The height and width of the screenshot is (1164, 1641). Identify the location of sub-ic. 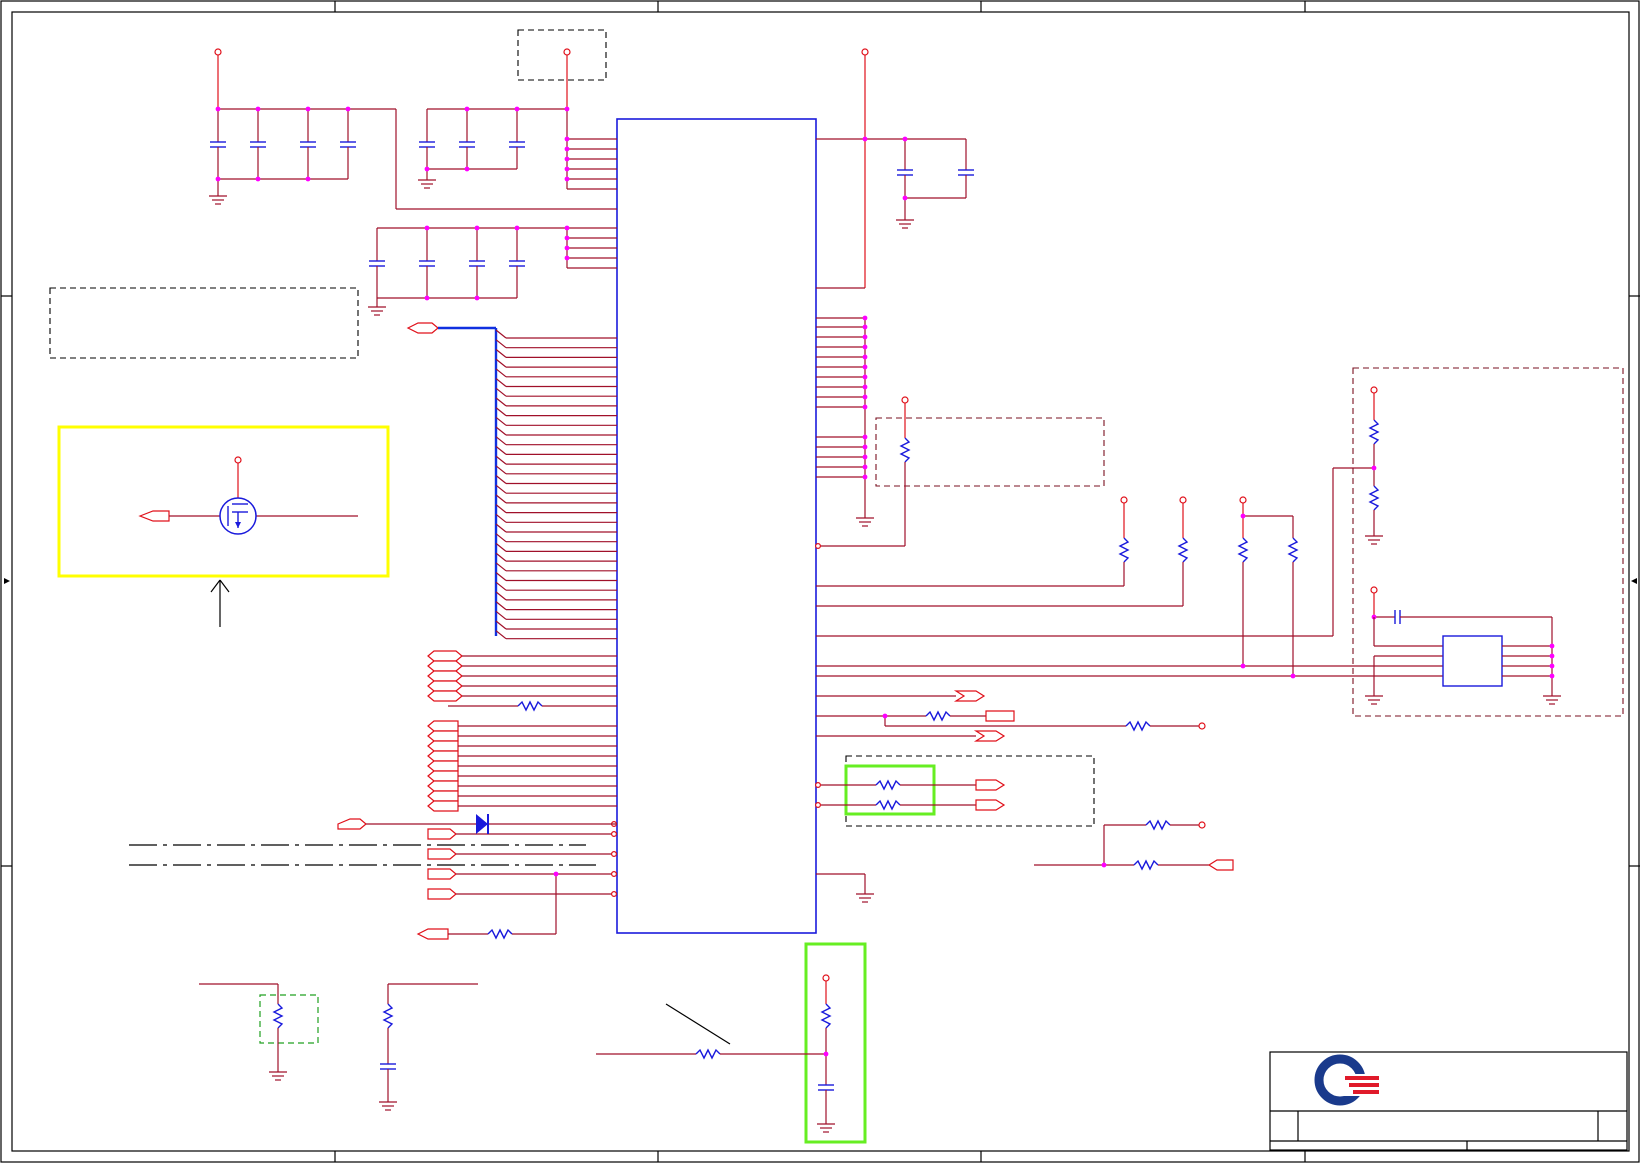
(1472, 661).